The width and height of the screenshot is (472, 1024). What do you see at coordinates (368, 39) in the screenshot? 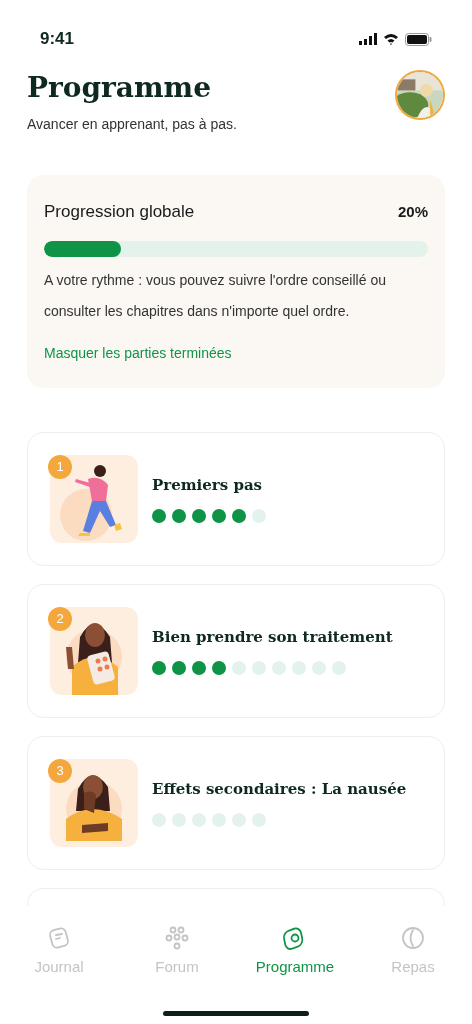
I see `signal-icon` at bounding box center [368, 39].